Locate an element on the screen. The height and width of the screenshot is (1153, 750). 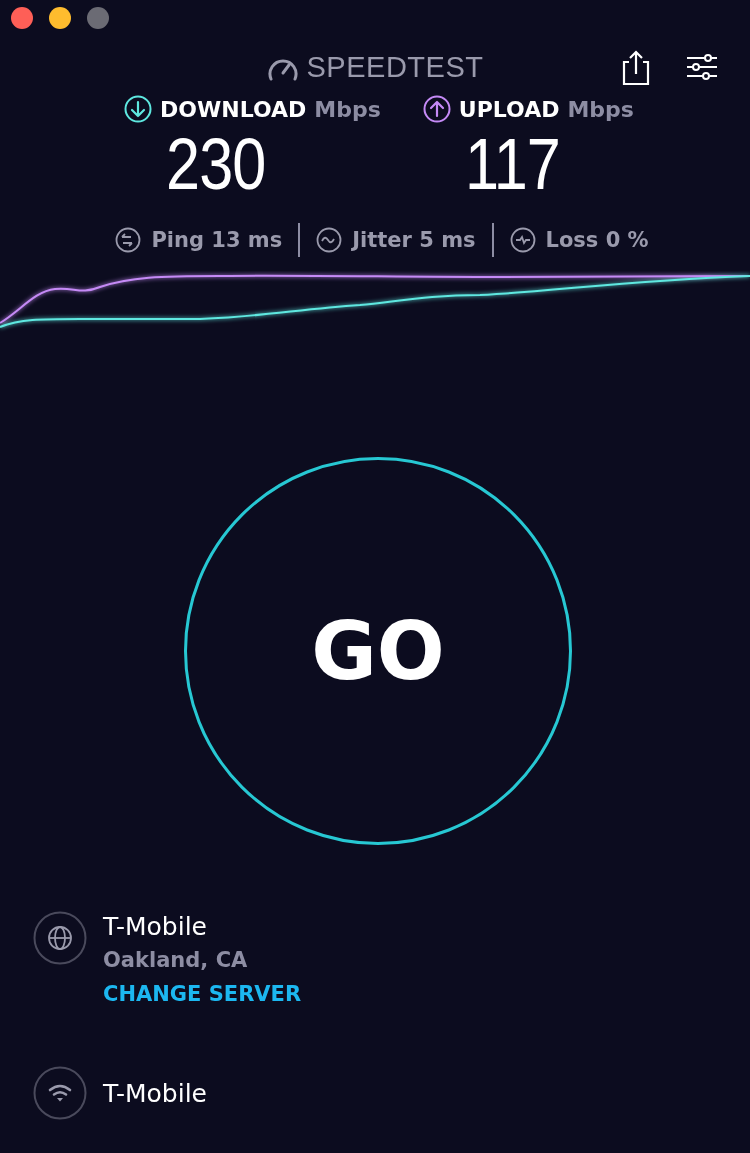
stat-text: Ping 13 ms is located at coordinates (217, 240).